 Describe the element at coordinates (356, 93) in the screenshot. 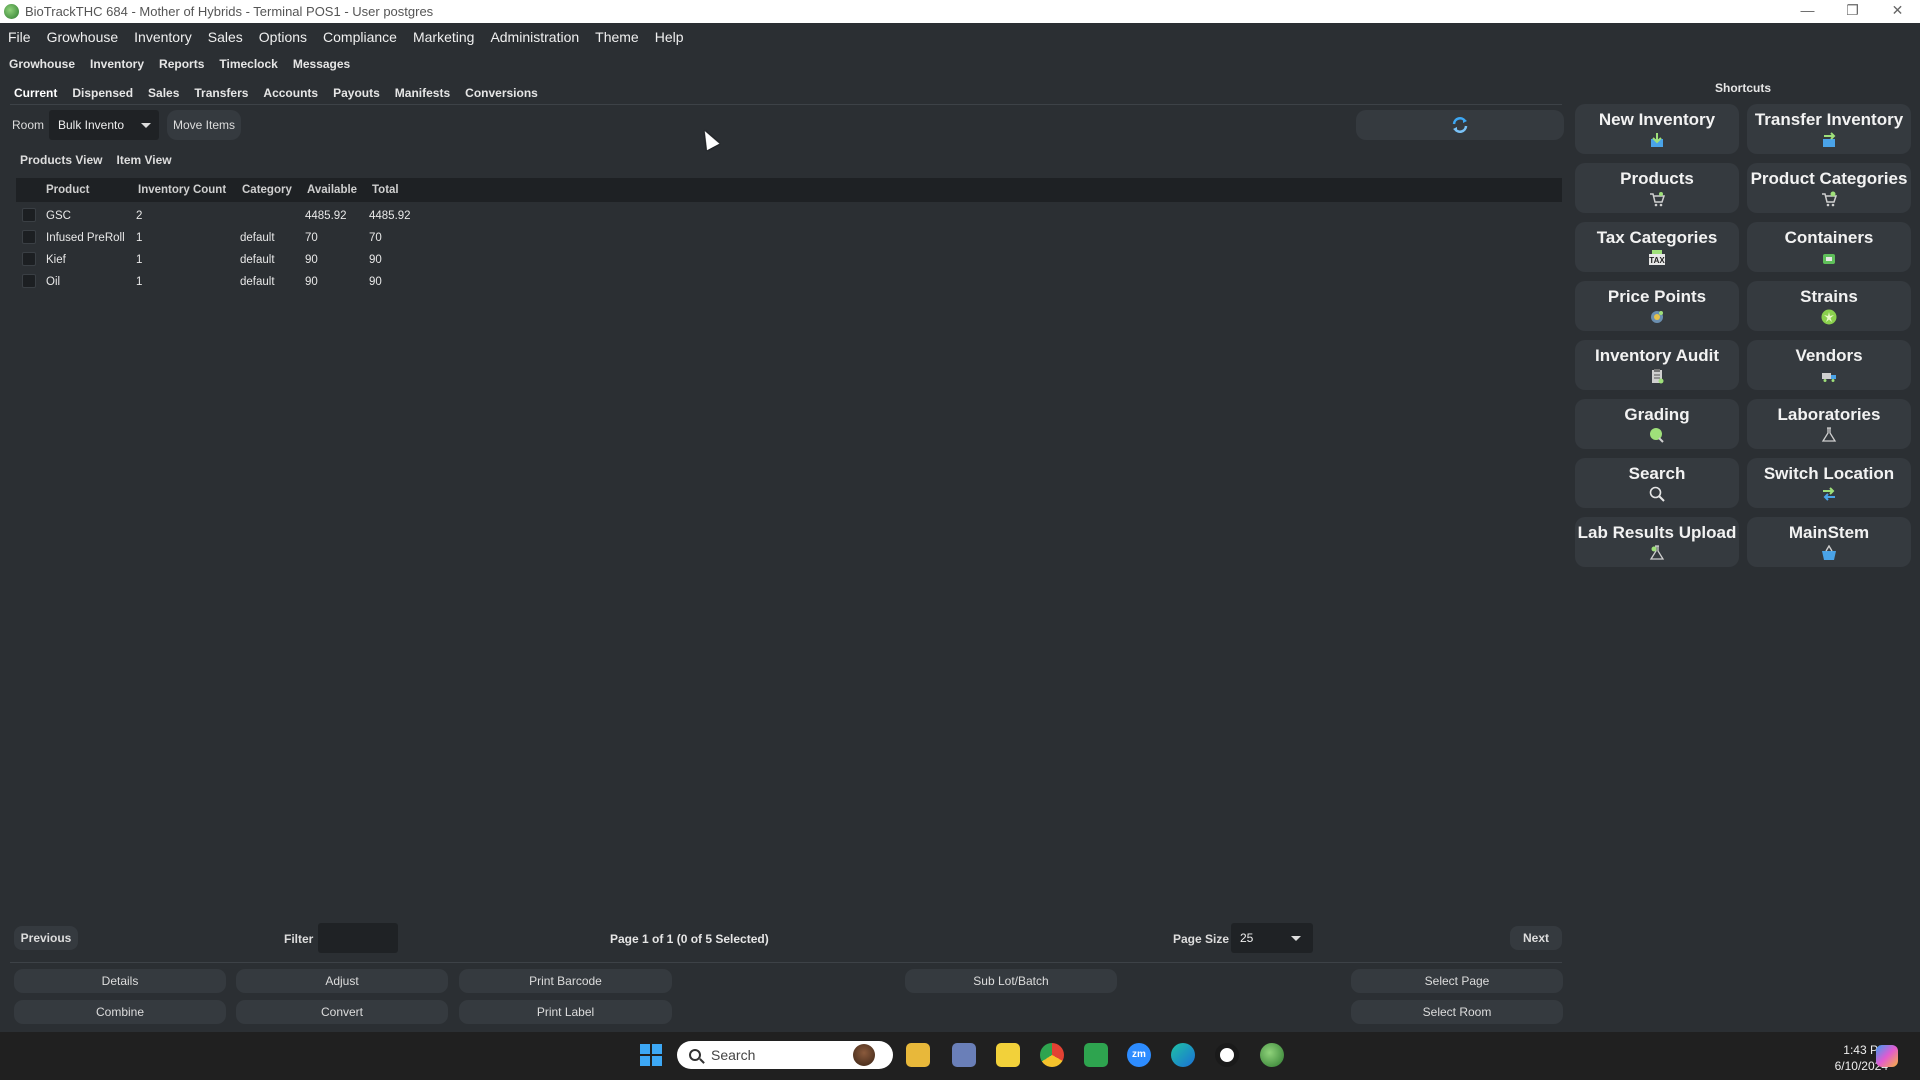

I see `subtab-payouts: Payouts` at that location.